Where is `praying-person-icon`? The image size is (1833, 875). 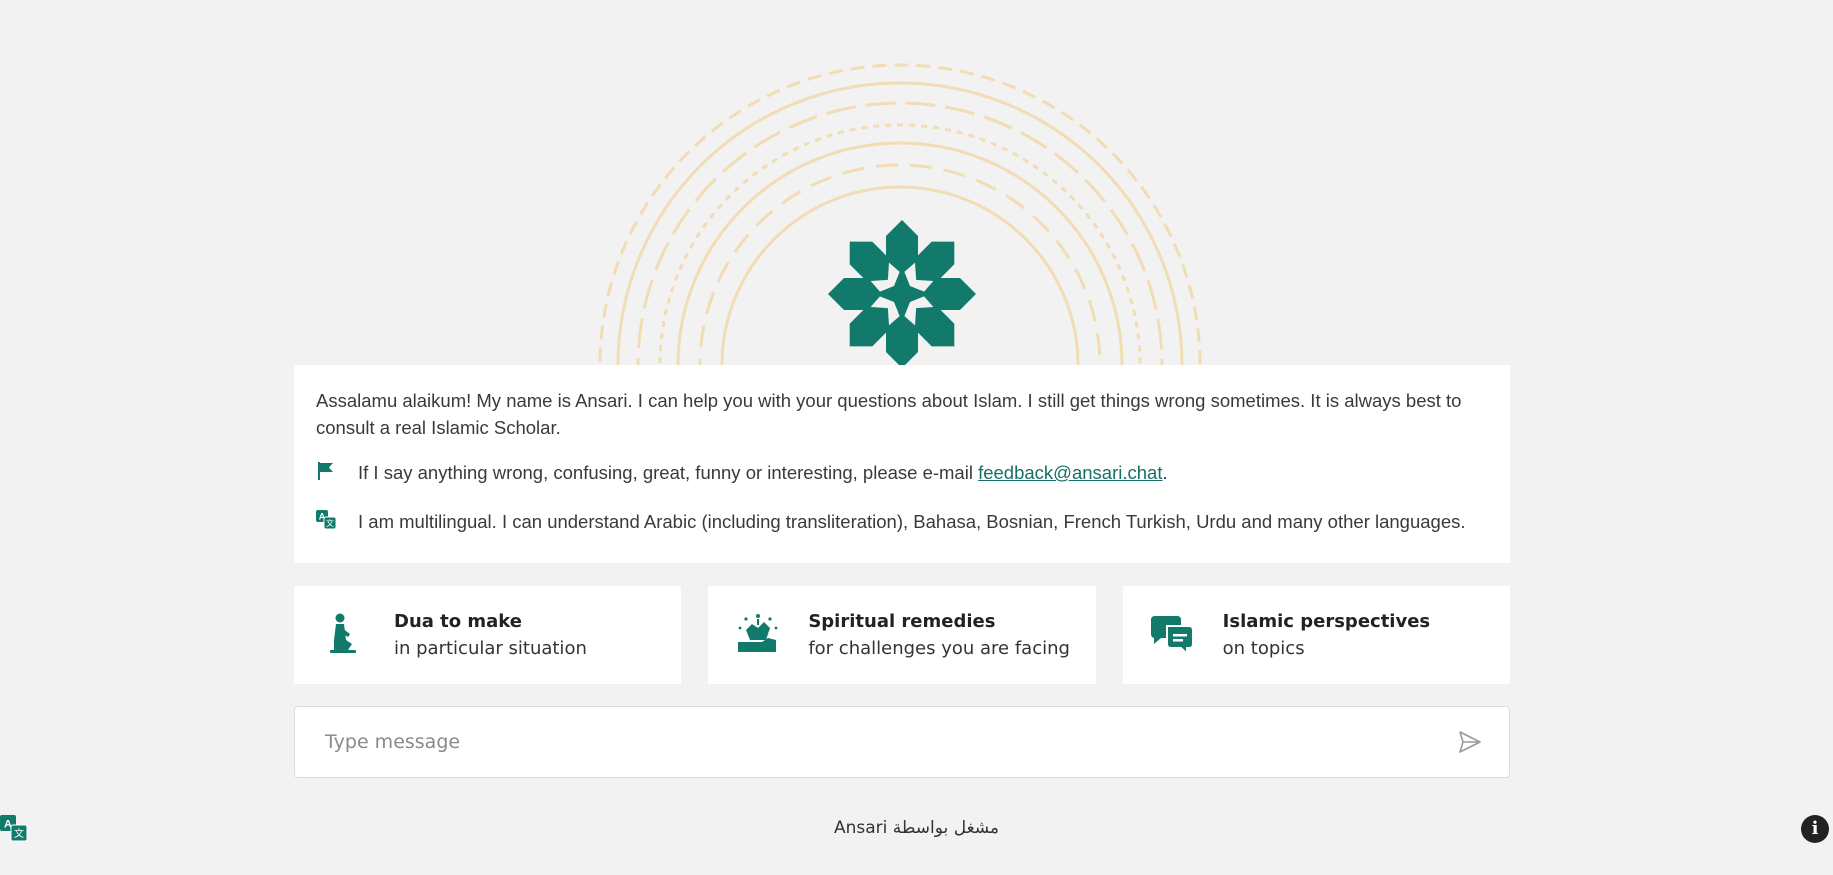
praying-person-icon is located at coordinates (343, 633).